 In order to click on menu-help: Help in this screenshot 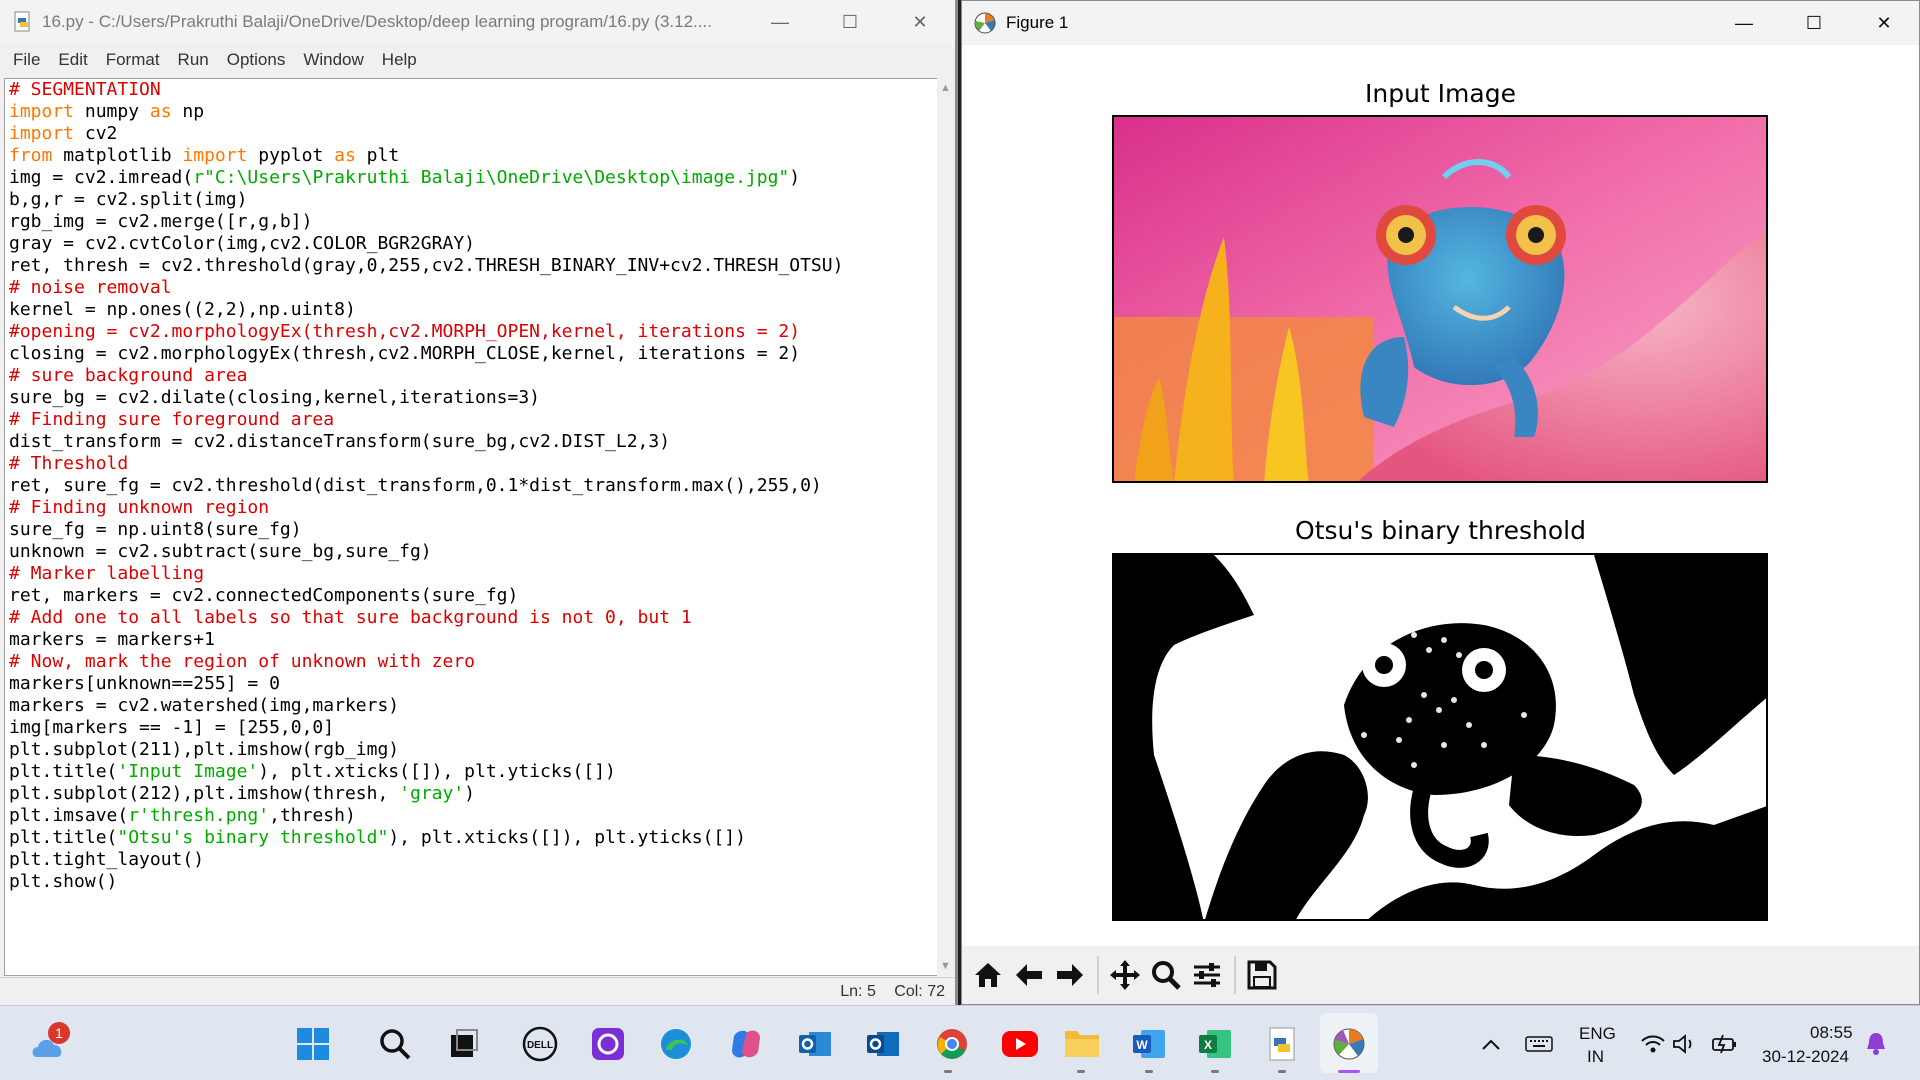, I will do `click(399, 60)`.